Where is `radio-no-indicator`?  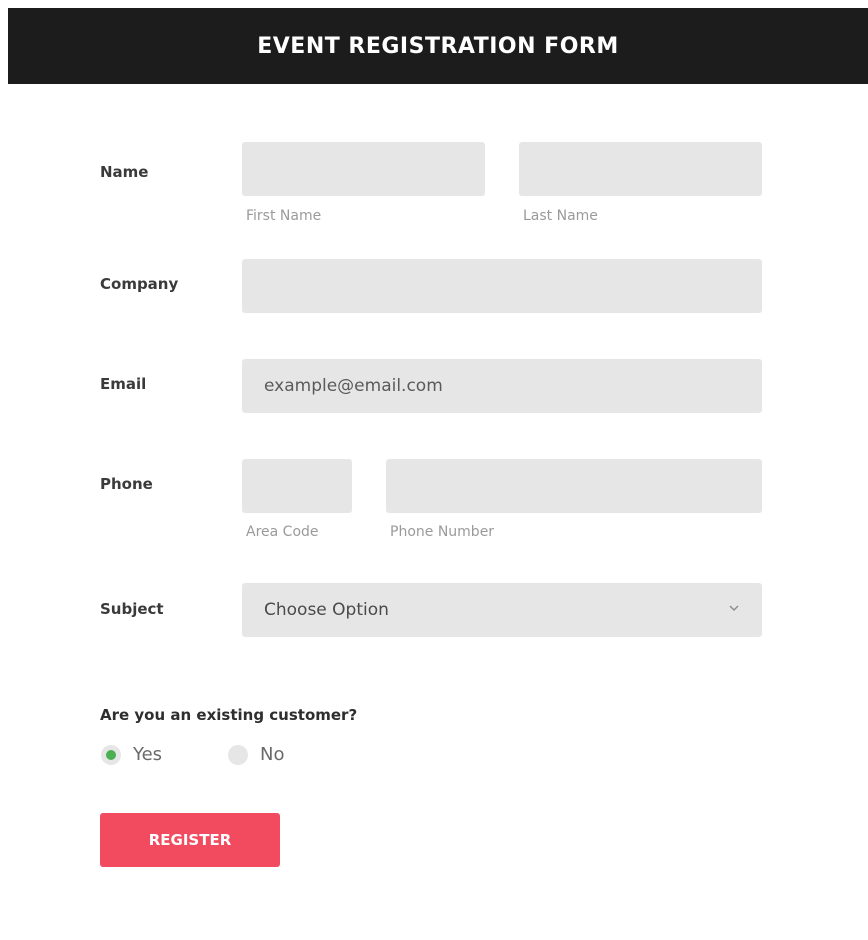
radio-no-indicator is located at coordinates (238, 754).